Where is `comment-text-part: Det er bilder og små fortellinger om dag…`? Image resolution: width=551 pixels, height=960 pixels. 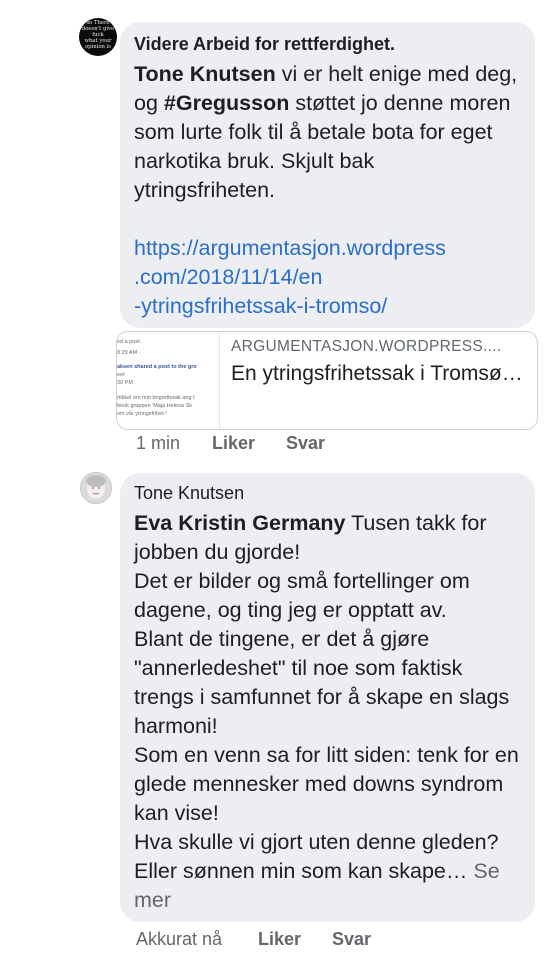 comment-text-part: Det er bilder og små fortellinger om dag… is located at coordinates (302, 595).